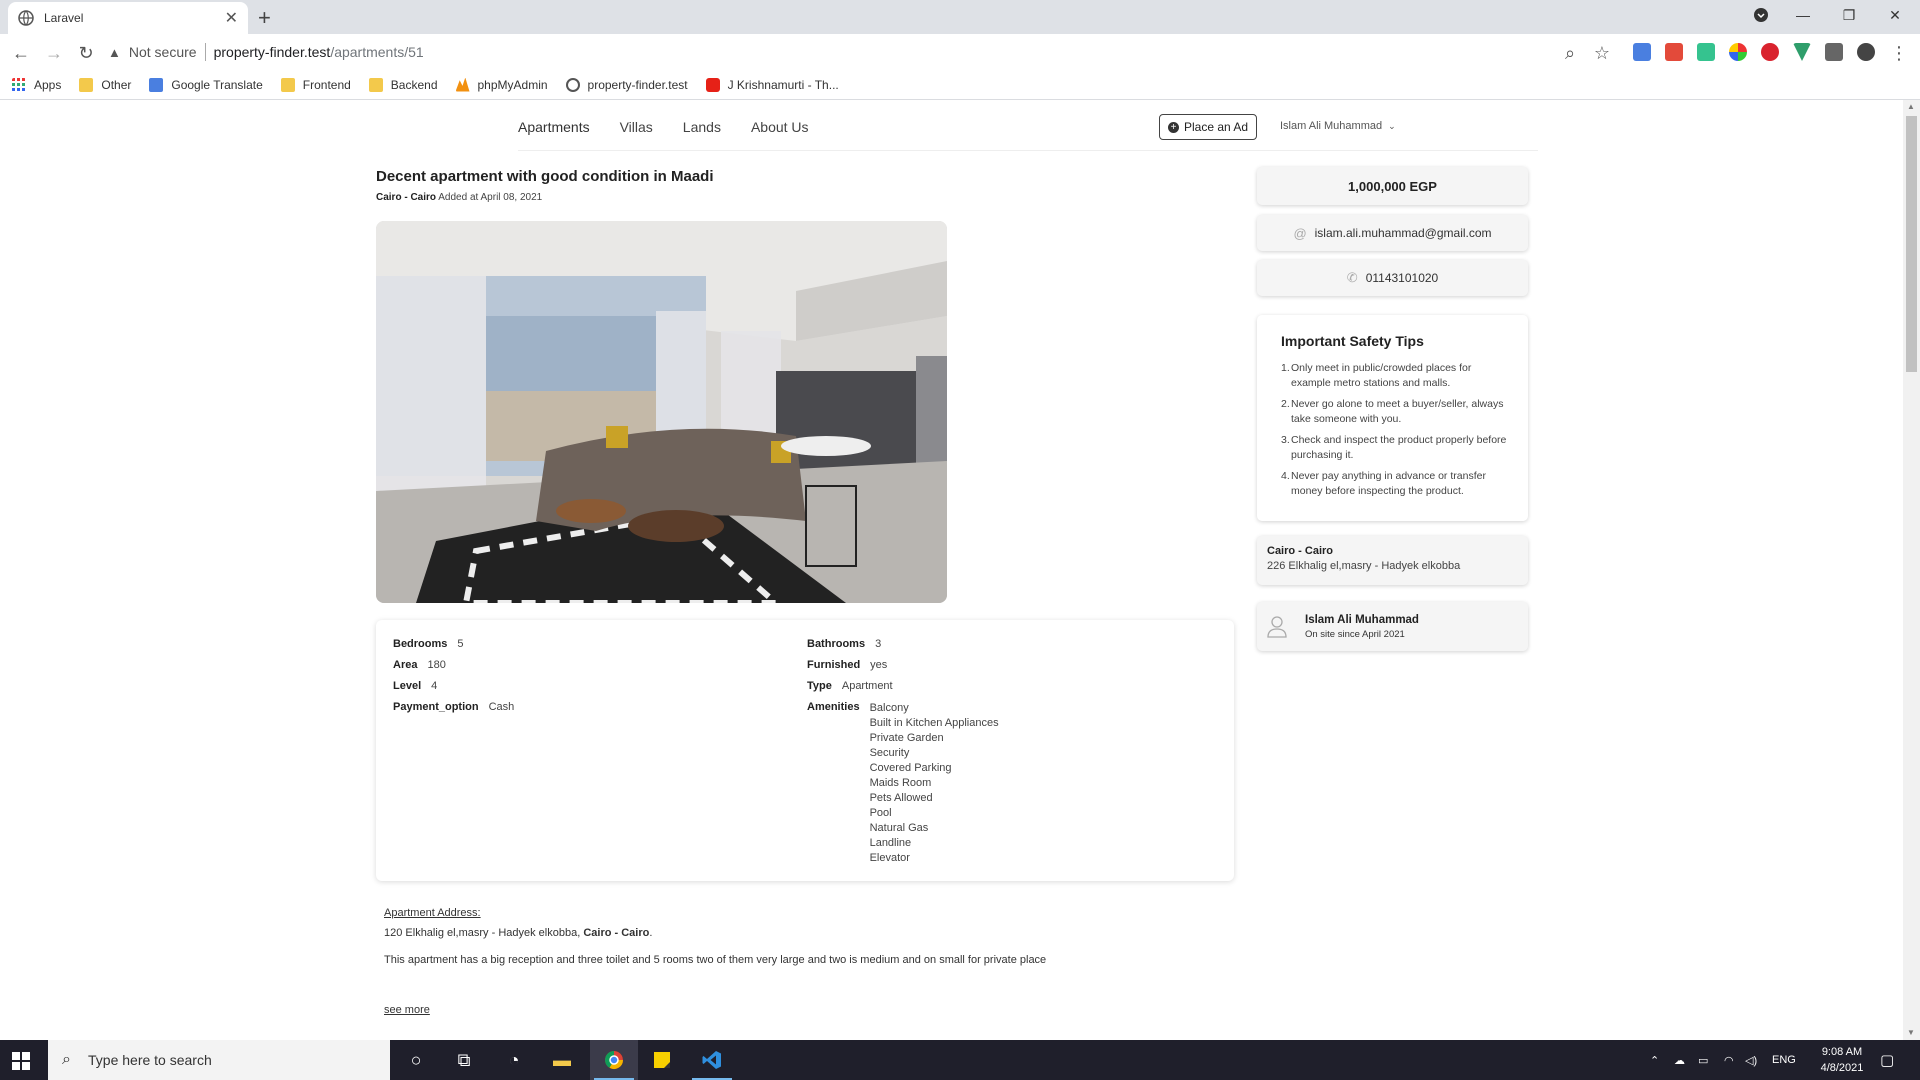 The height and width of the screenshot is (1080, 1920). I want to click on windows-start-icon, so click(21, 1061).